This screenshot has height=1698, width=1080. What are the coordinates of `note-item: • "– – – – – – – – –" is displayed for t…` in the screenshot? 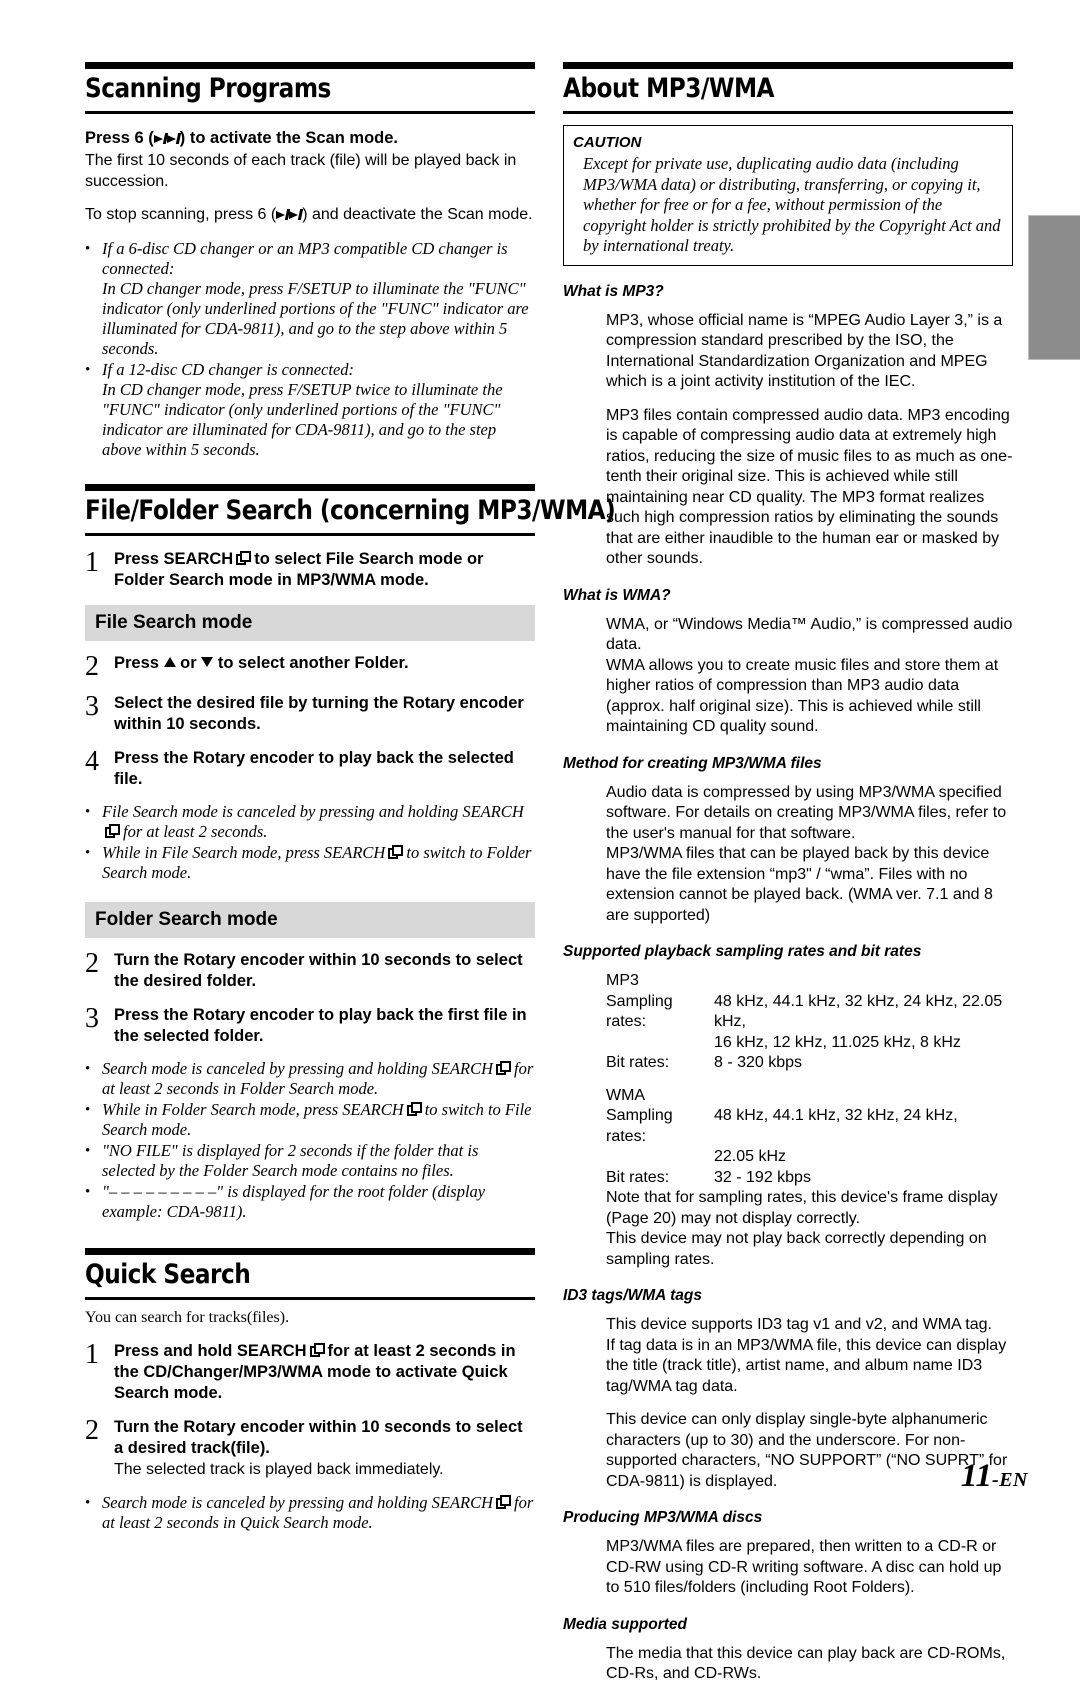 It's located at (310, 1202).